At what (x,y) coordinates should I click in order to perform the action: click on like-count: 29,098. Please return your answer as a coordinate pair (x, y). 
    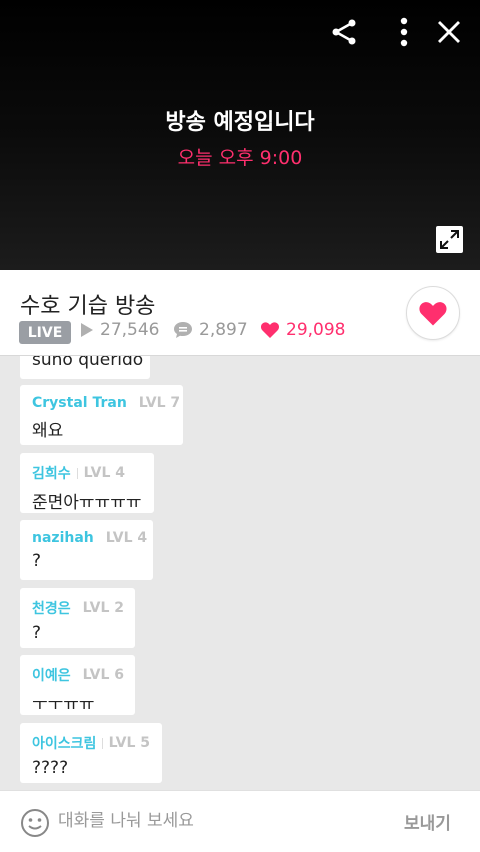
    Looking at the image, I should click on (302, 330).